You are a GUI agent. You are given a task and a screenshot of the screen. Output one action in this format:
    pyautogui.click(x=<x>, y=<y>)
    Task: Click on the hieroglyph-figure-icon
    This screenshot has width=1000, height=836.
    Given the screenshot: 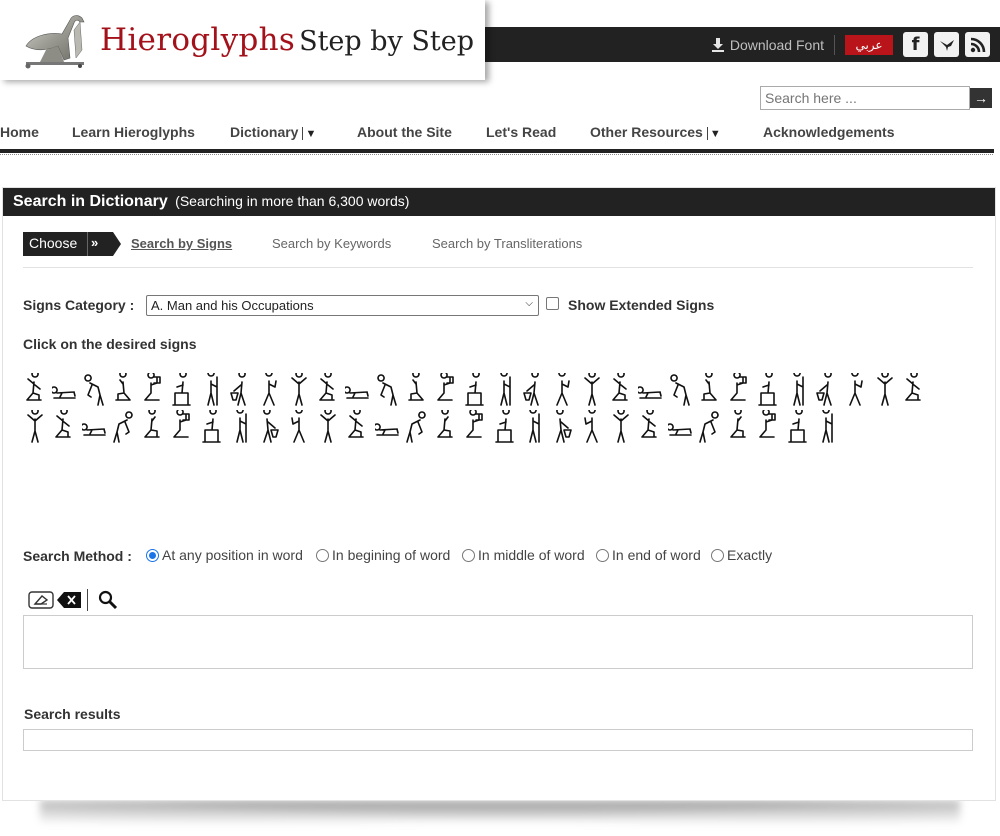 What is the action you would take?
    pyautogui.click(x=678, y=429)
    